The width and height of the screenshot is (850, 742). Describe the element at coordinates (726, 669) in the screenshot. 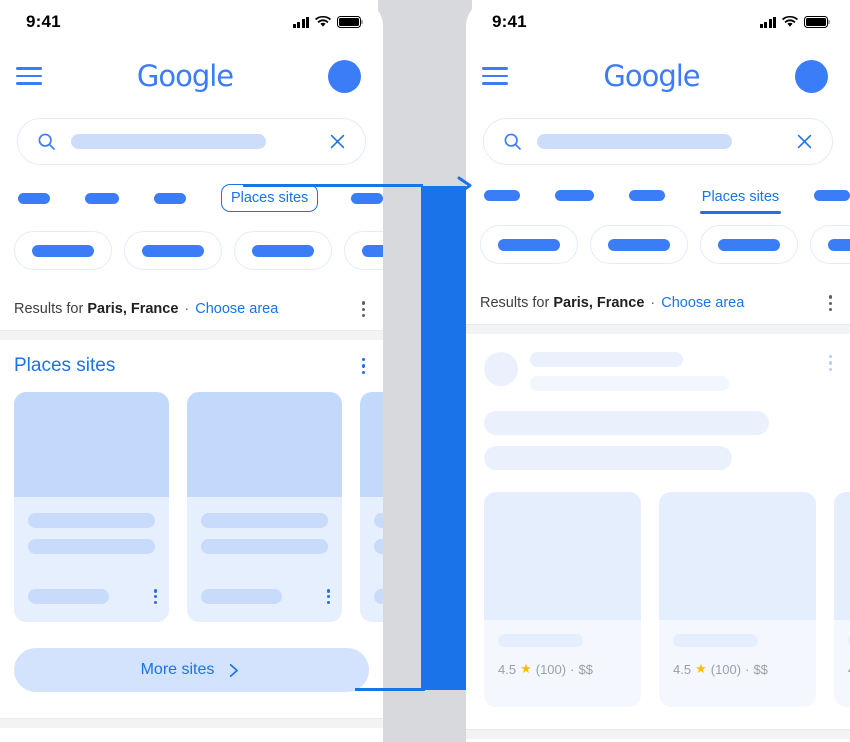

I see `review-count: (100)` at that location.